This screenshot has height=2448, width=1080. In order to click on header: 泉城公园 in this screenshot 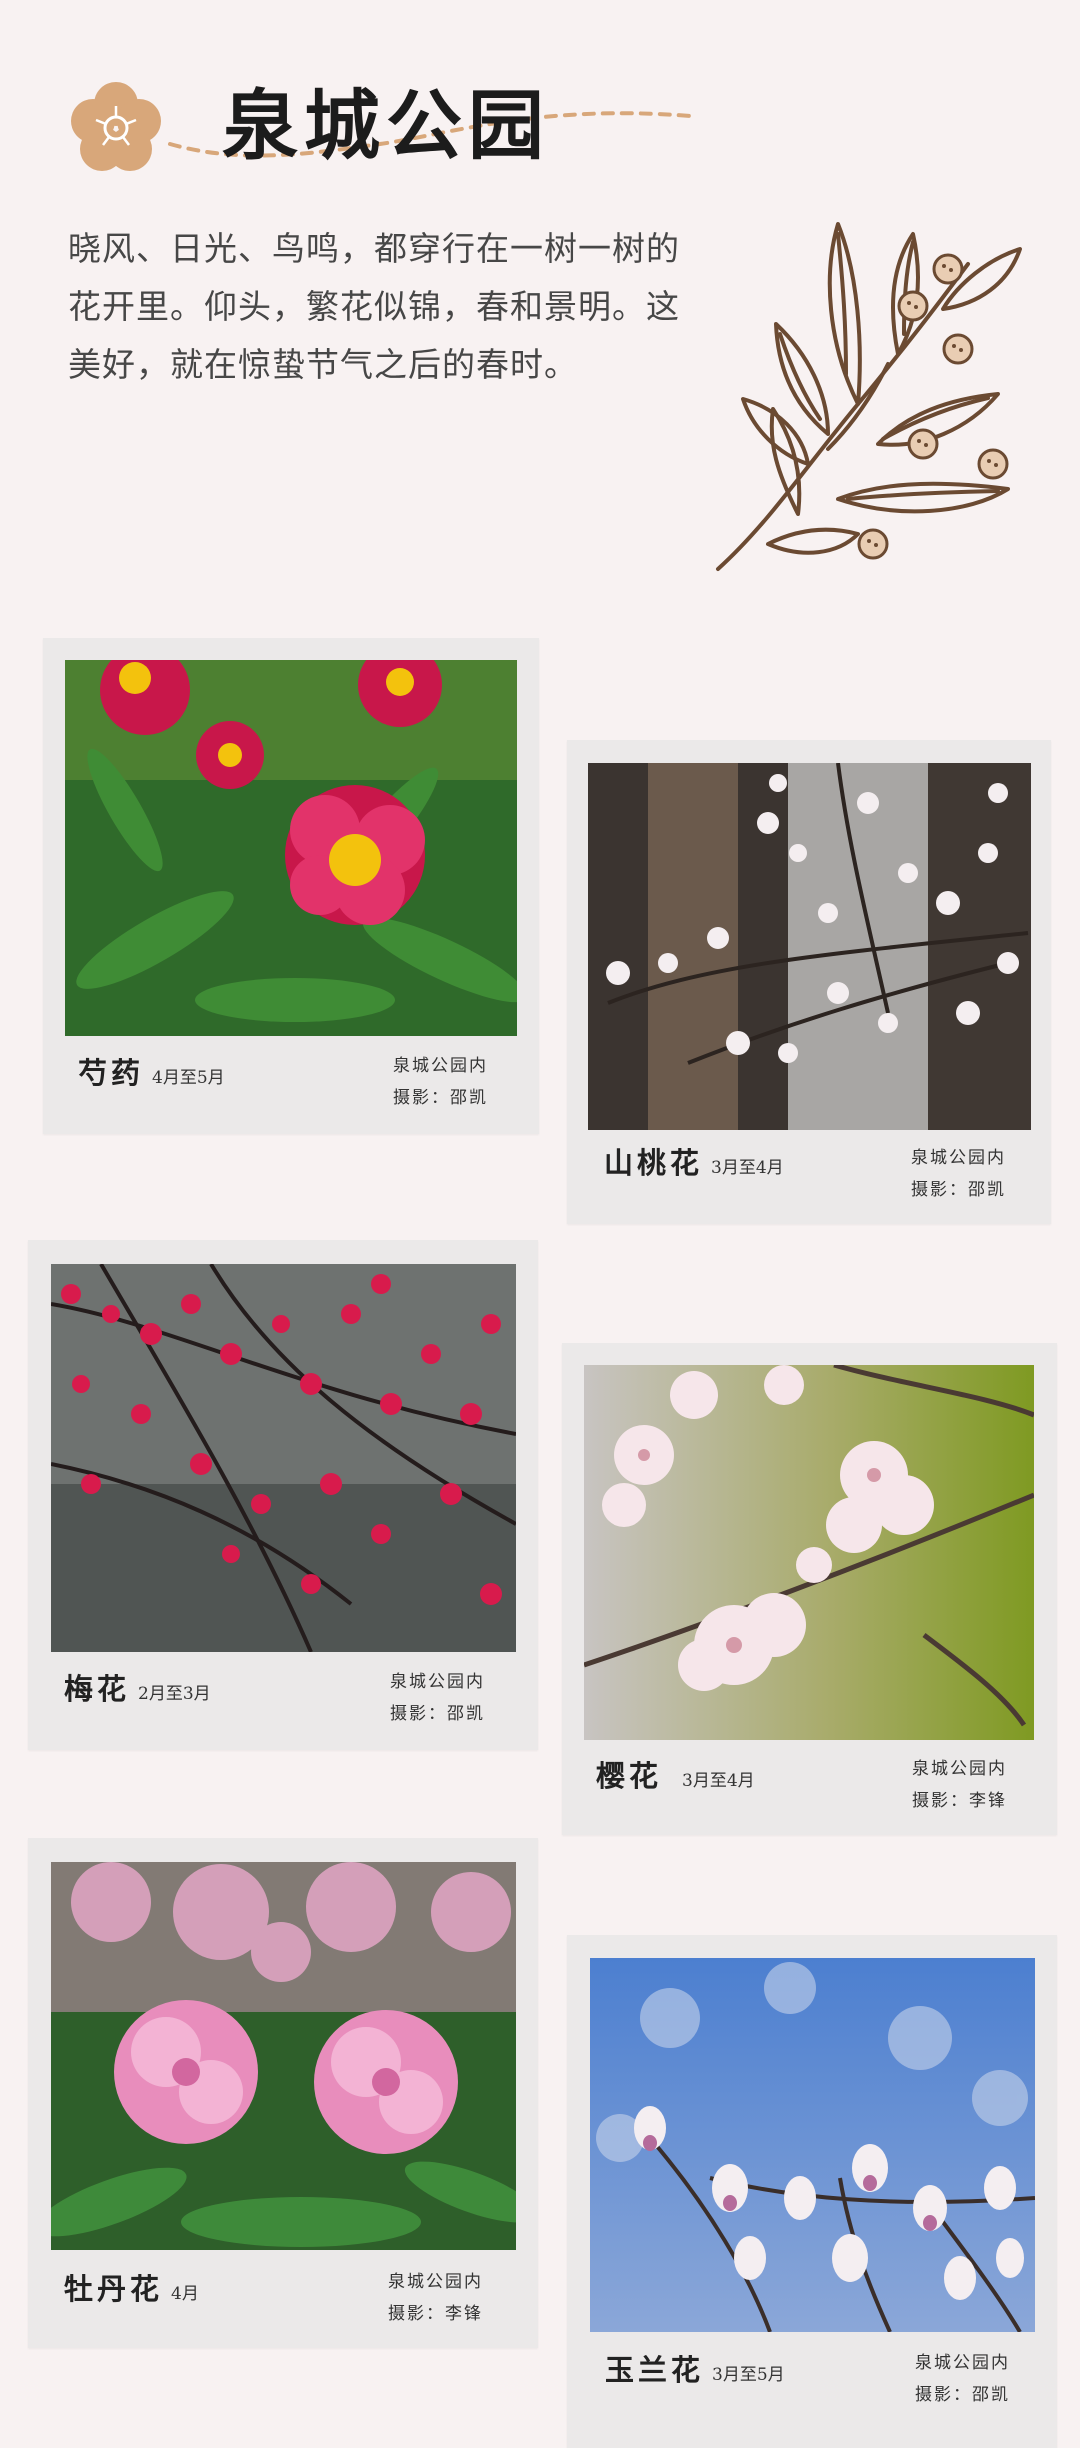, I will do `click(540, 110)`.